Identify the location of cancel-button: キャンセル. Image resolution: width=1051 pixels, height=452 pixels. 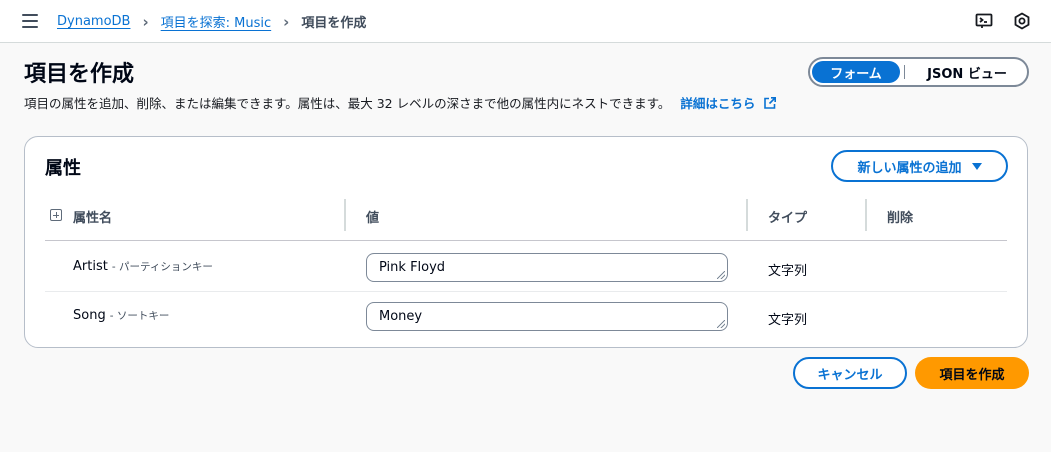
(850, 373).